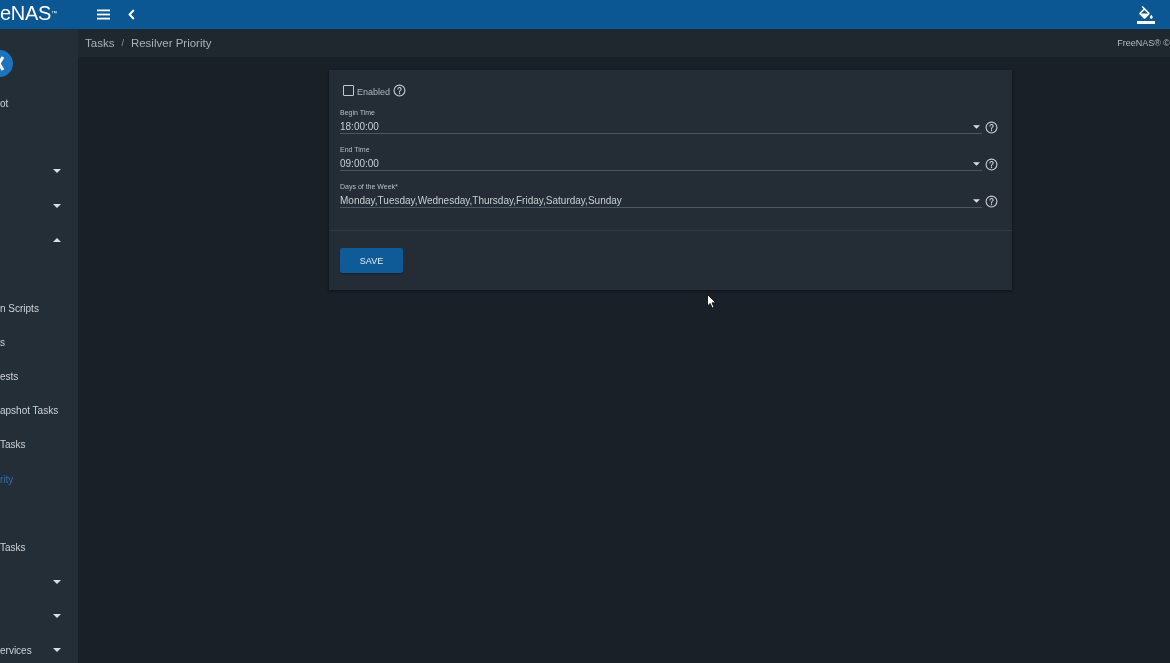 This screenshot has width=1170, height=663. Describe the element at coordinates (171, 43) in the screenshot. I see `breadcrumb-current-page: Resilver Priority` at that location.